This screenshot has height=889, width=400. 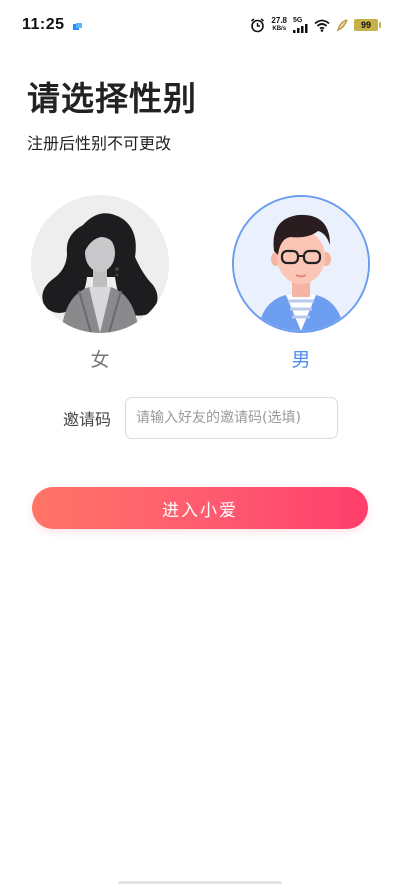 What do you see at coordinates (322, 25) in the screenshot?
I see `wifi-icon` at bounding box center [322, 25].